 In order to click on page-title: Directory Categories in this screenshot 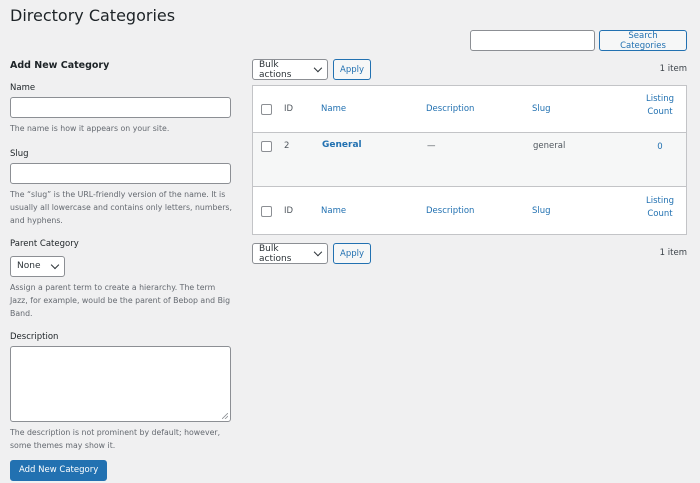, I will do `click(93, 15)`.